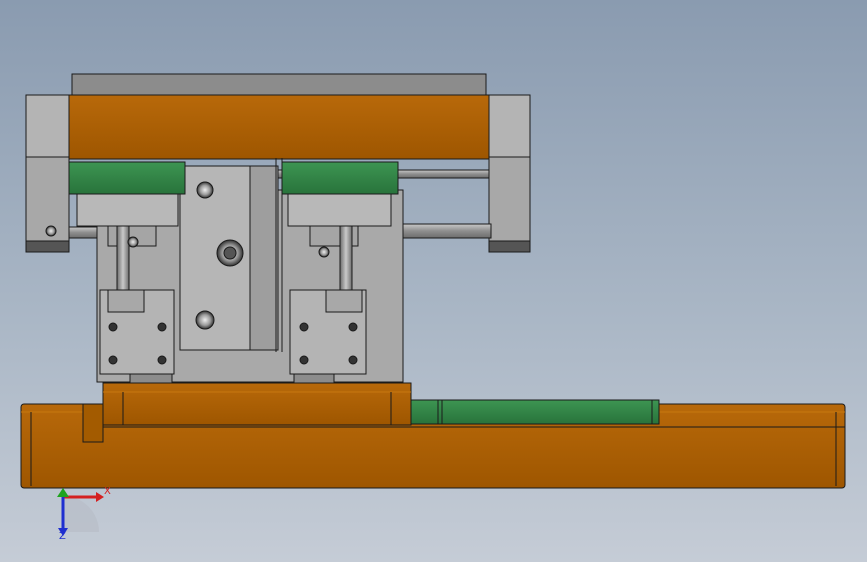  Describe the element at coordinates (509, 173) in the screenshot. I see `right-end-block` at that location.